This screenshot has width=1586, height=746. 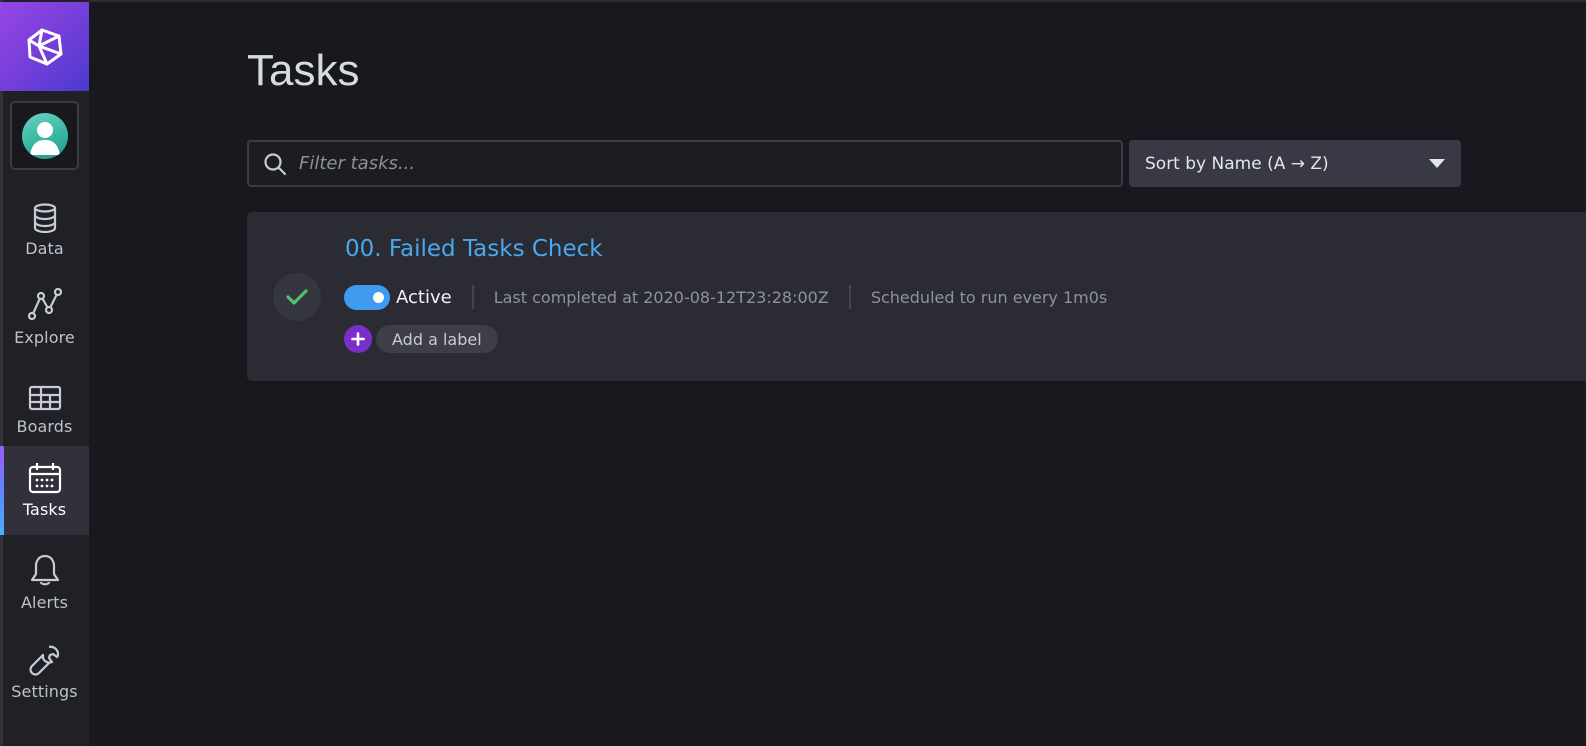 I want to click on task-status-indicator, so click(x=297, y=297).